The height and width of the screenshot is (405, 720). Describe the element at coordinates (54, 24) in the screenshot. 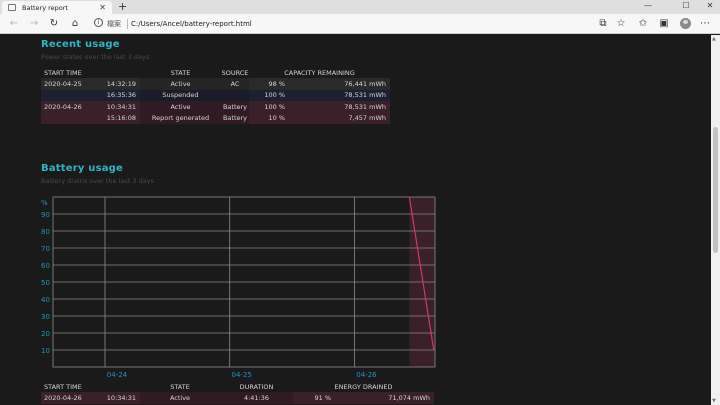

I see `refresh-icon: ↻` at that location.